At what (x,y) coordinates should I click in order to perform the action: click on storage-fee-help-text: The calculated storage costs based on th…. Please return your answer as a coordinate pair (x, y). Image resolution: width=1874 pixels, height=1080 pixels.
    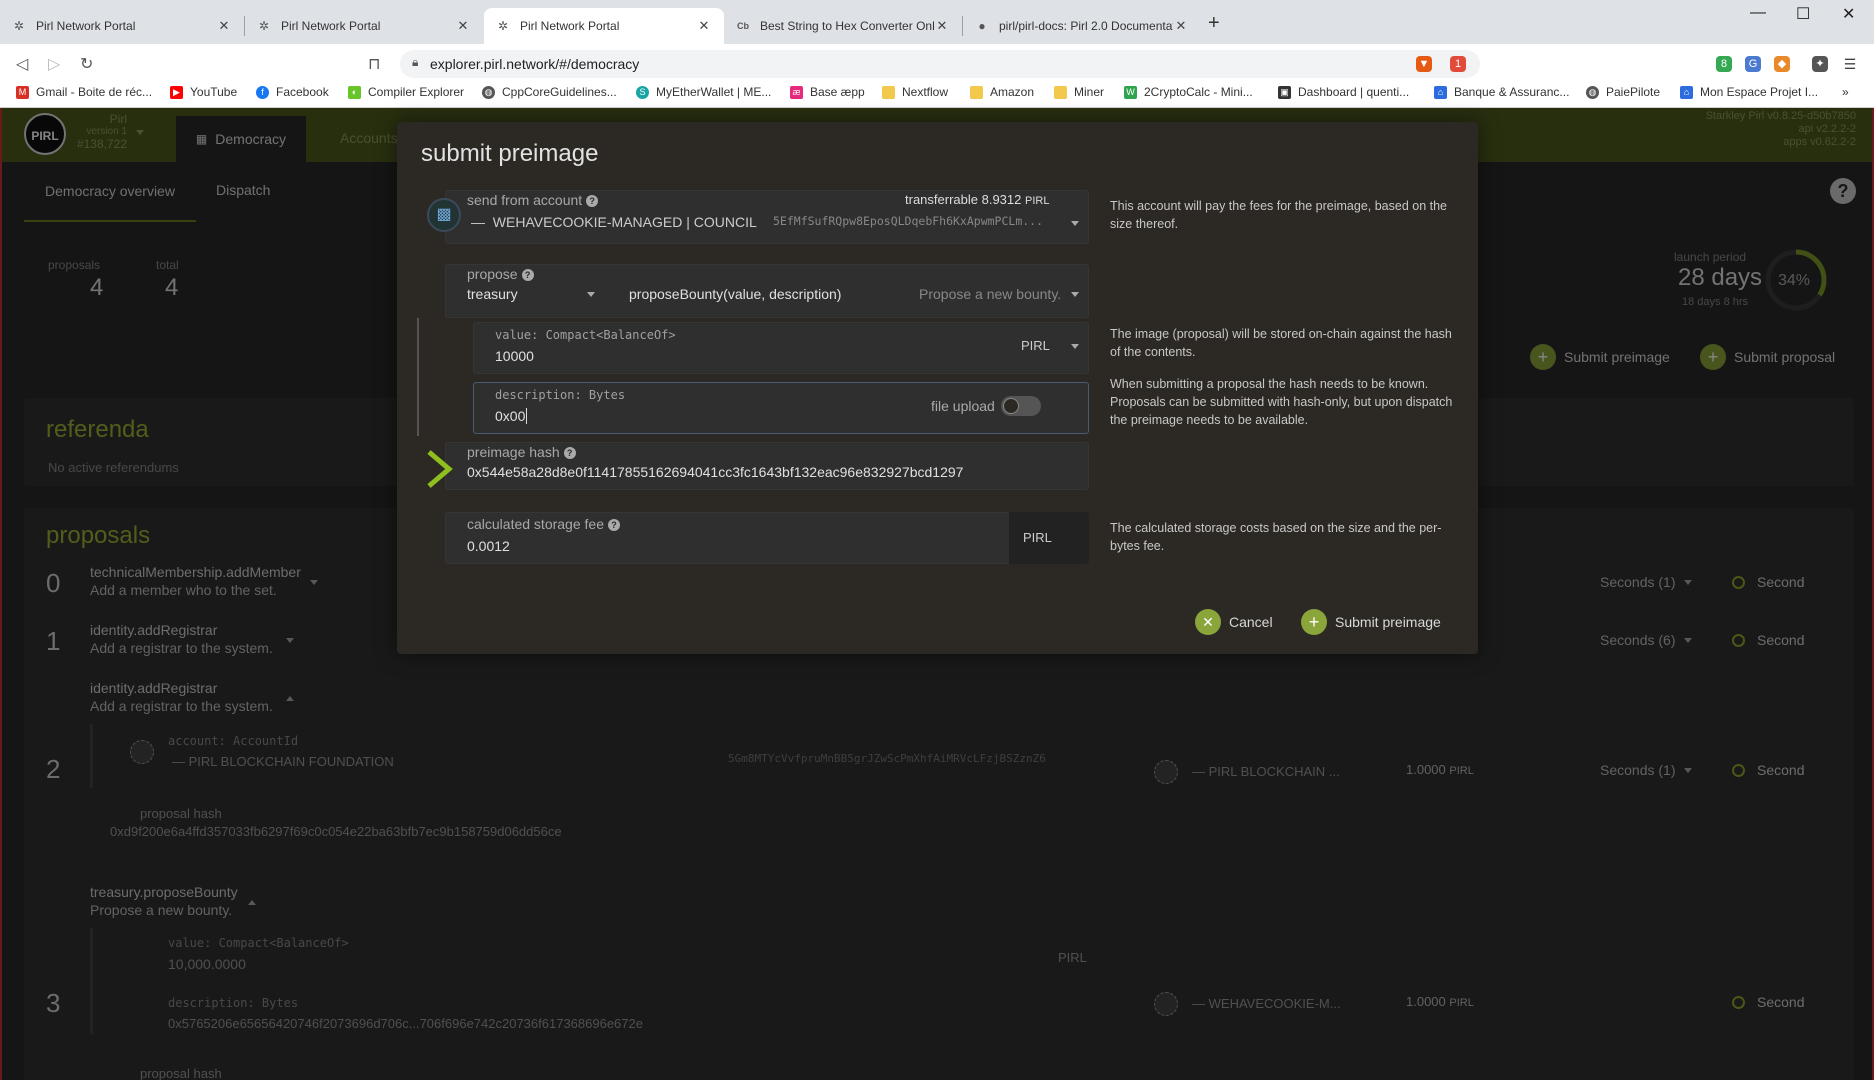
    Looking at the image, I should click on (1276, 537).